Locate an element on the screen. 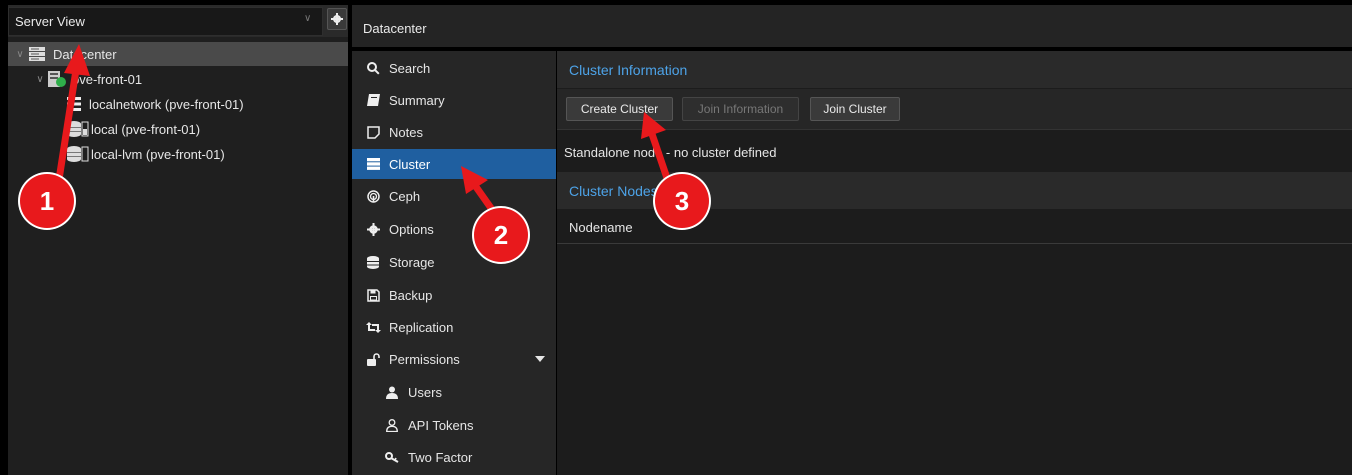 This screenshot has width=1352, height=475. nav-label: Cluster is located at coordinates (410, 164).